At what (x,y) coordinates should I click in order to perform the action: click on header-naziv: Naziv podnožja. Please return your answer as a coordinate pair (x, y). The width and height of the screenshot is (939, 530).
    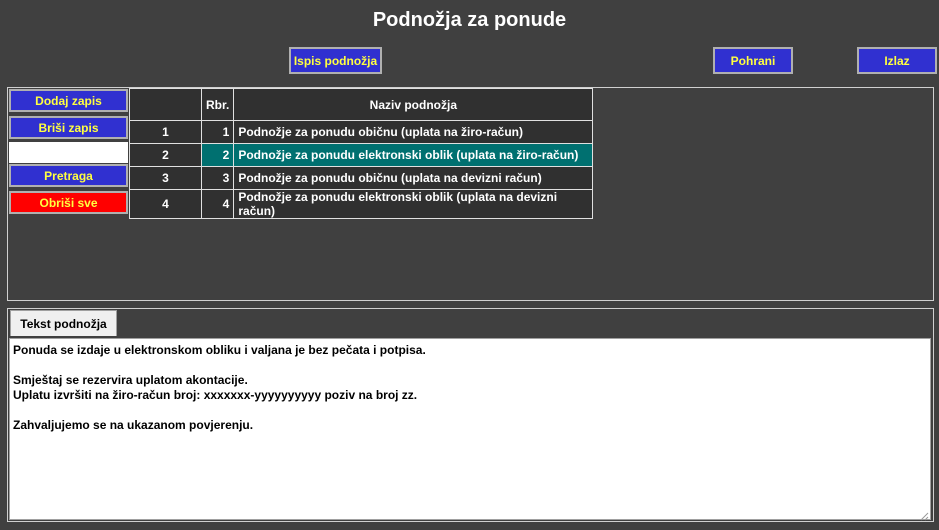
    Looking at the image, I should click on (413, 104).